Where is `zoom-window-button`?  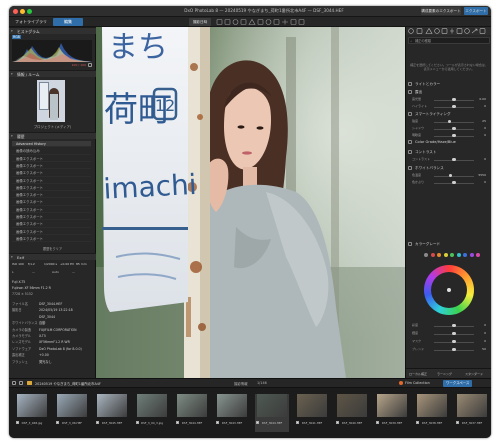
zoom-window-button is located at coordinates (29, 11).